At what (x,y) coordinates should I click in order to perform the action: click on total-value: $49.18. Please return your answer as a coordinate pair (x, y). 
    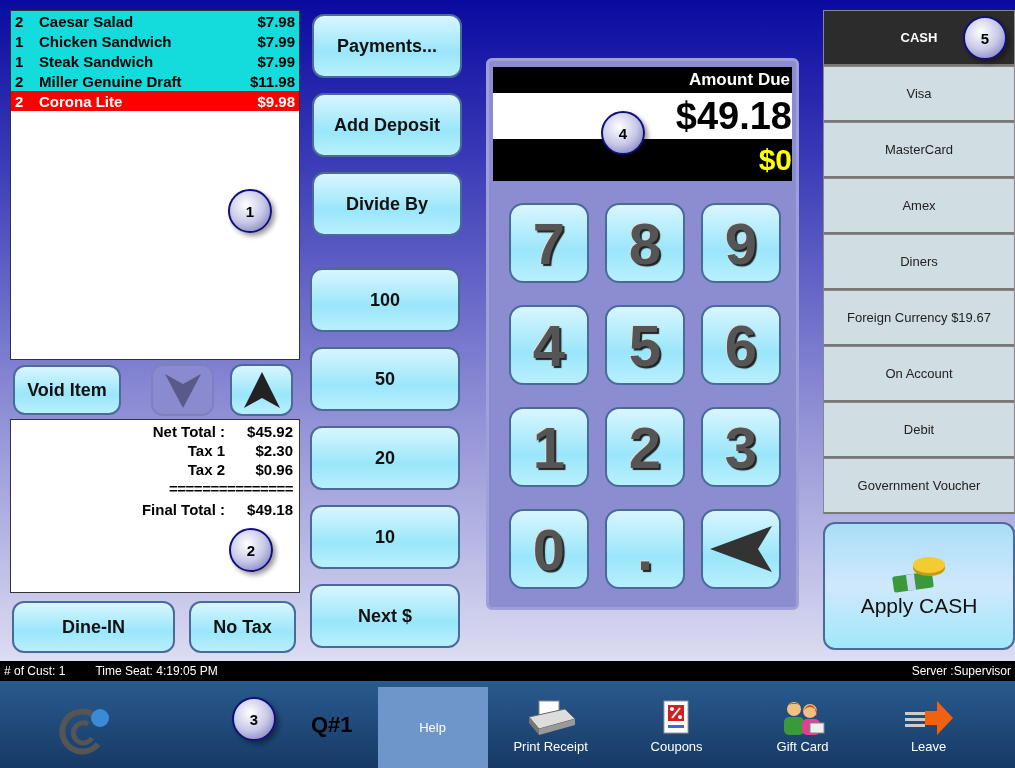
    Looking at the image, I should click on (269, 509).